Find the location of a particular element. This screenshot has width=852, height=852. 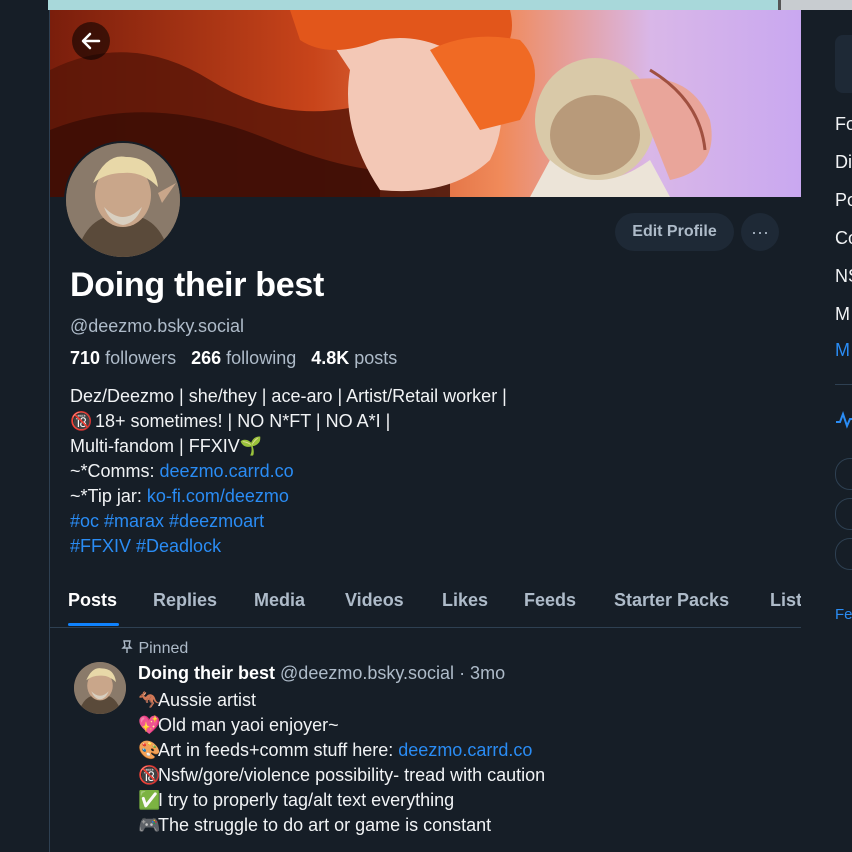

bio-text: ~*Tip jar: is located at coordinates (108, 496).